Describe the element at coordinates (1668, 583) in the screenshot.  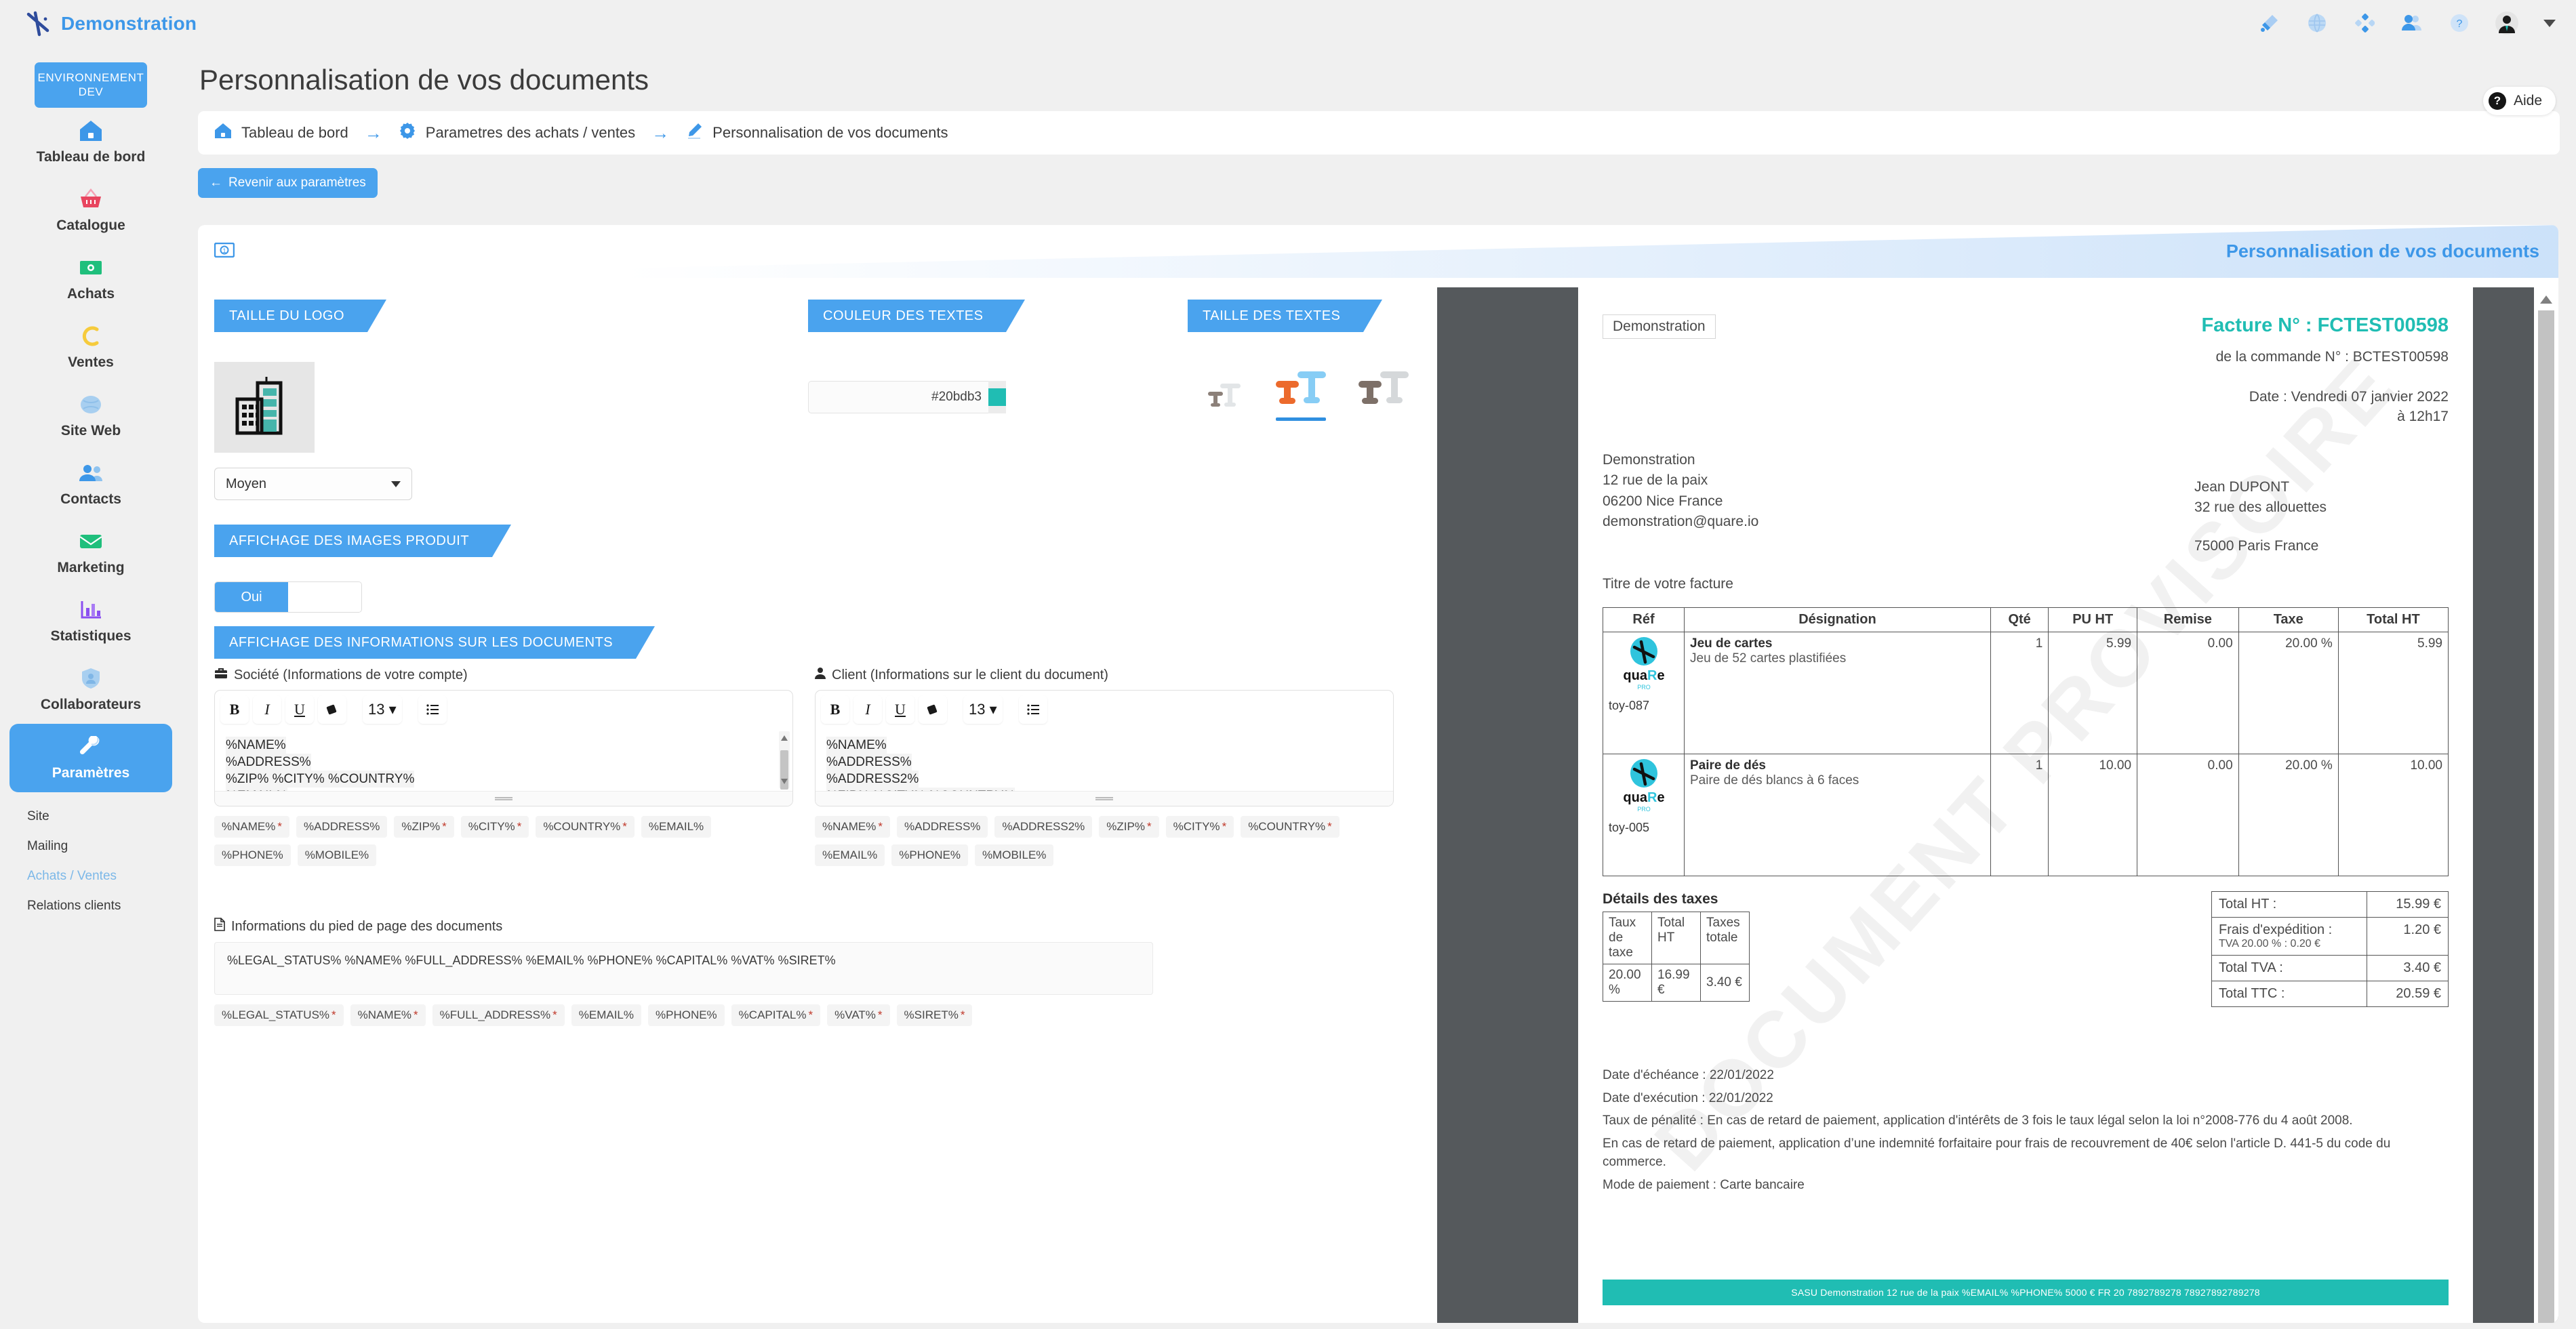
I see `invoice-doc-title: Titre de votre facture` at that location.